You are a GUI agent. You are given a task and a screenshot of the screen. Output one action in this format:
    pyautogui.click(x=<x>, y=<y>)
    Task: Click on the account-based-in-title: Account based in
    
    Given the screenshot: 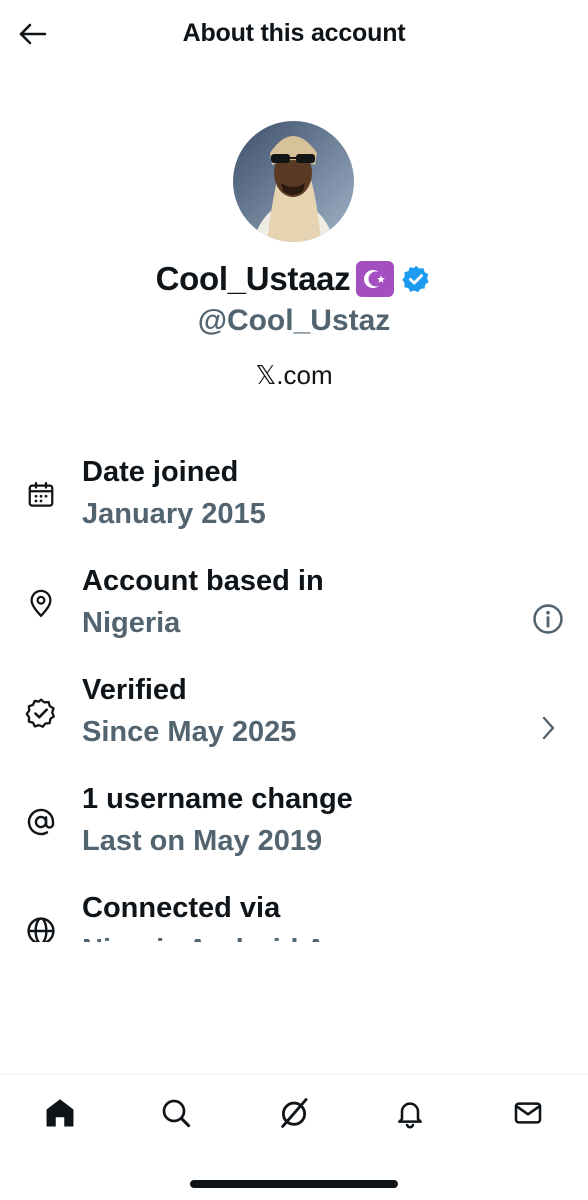 What is the action you would take?
    pyautogui.click(x=203, y=581)
    